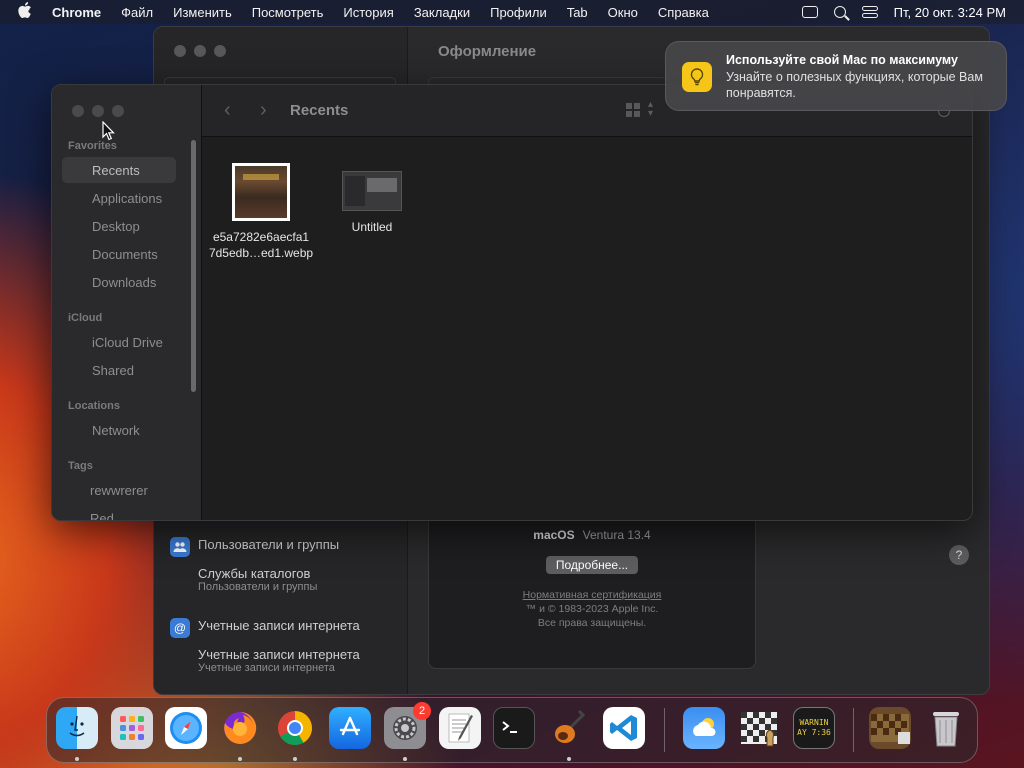 The width and height of the screenshot is (1024, 768). What do you see at coordinates (80, 466) in the screenshot?
I see `sidebar-section-tags: Tags` at bounding box center [80, 466].